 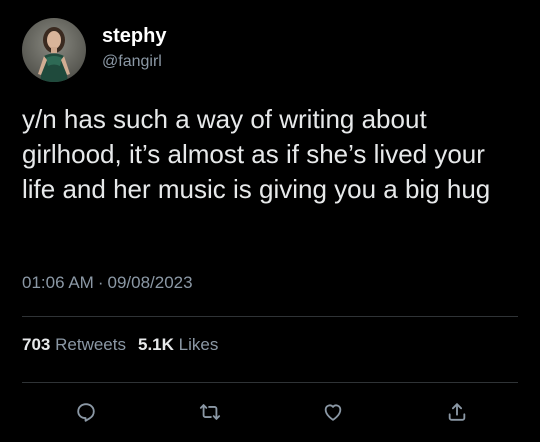 I want to click on reply-button, so click(x=86, y=412).